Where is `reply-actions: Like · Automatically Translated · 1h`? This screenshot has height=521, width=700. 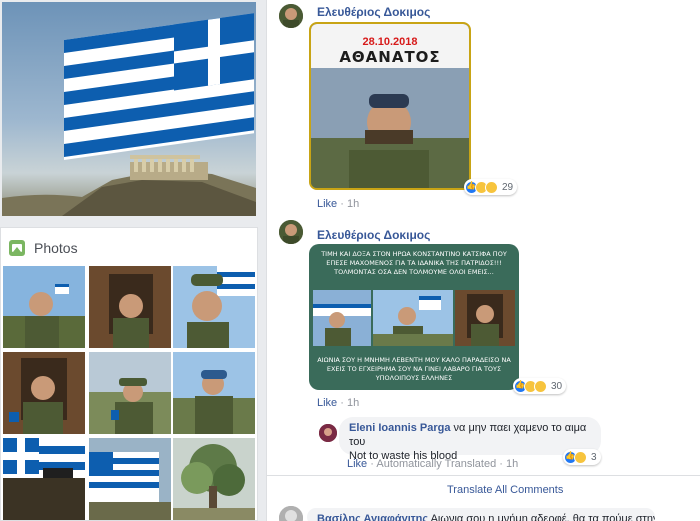
reply-actions: Like · Automatically Translated · 1h is located at coordinates (432, 464).